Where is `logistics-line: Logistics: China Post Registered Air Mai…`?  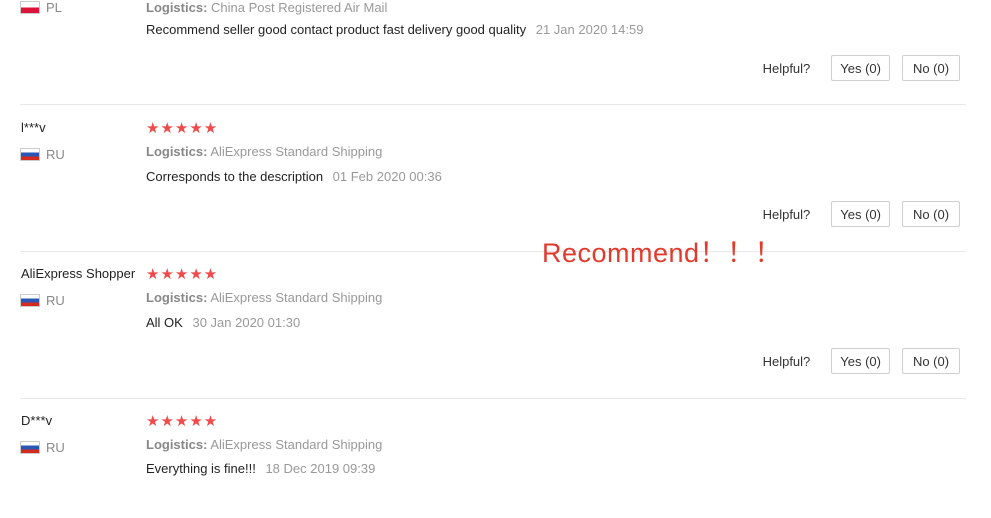
logistics-line: Logistics: China Post Registered Air Mai… is located at coordinates (266, 7).